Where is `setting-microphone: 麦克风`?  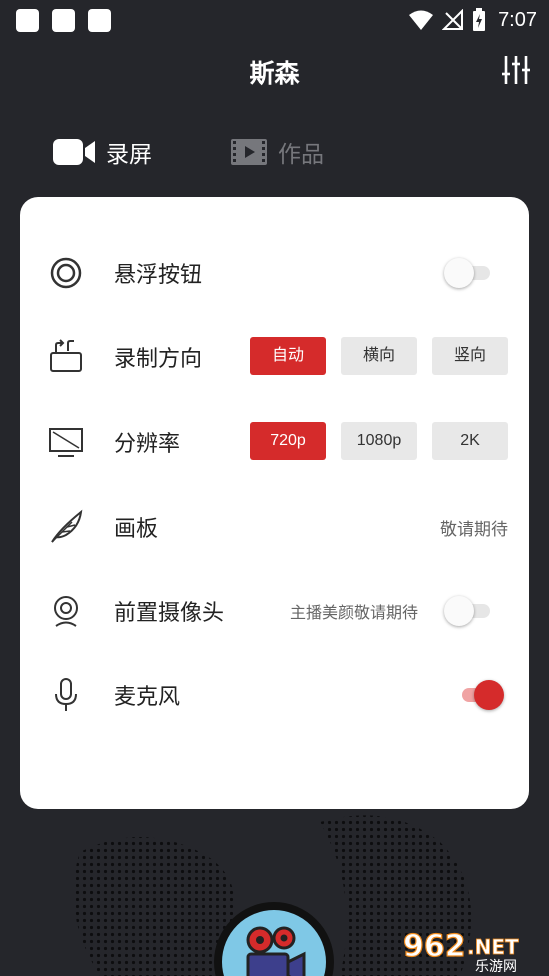
setting-microphone: 麦克风 is located at coordinates (274, 695).